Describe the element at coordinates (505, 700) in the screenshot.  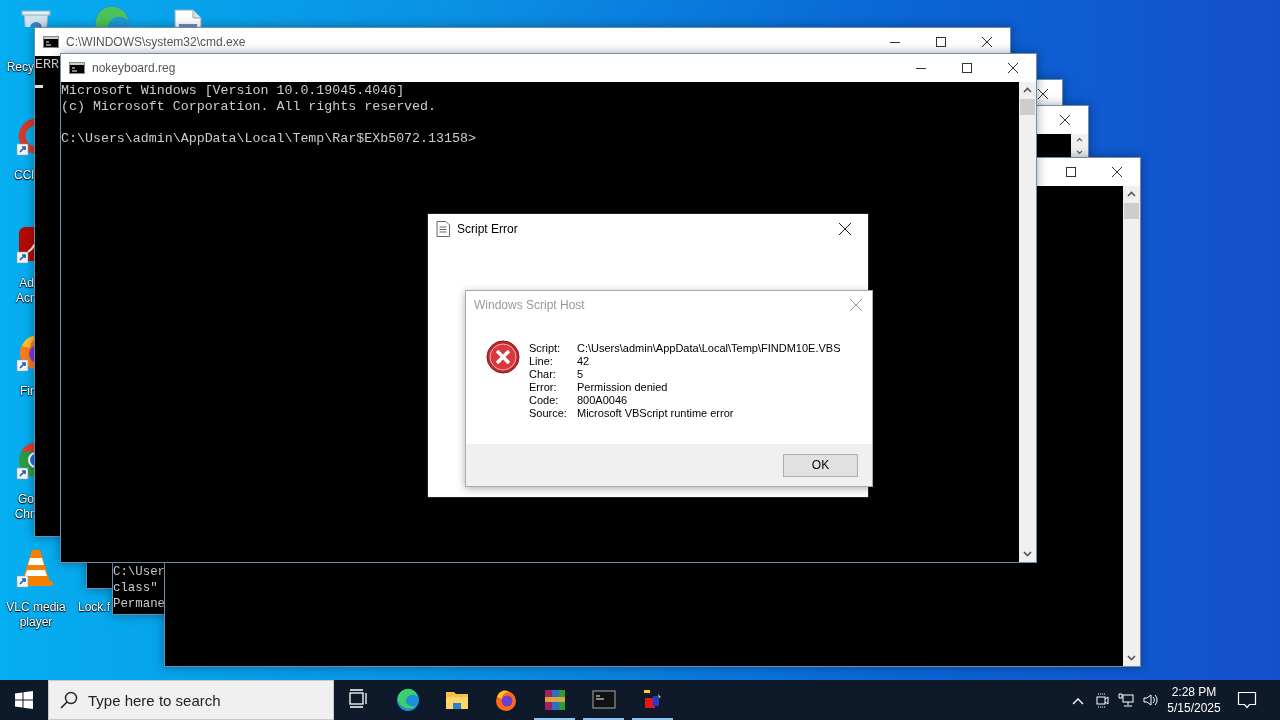
I see `flame-globe-icon` at that location.